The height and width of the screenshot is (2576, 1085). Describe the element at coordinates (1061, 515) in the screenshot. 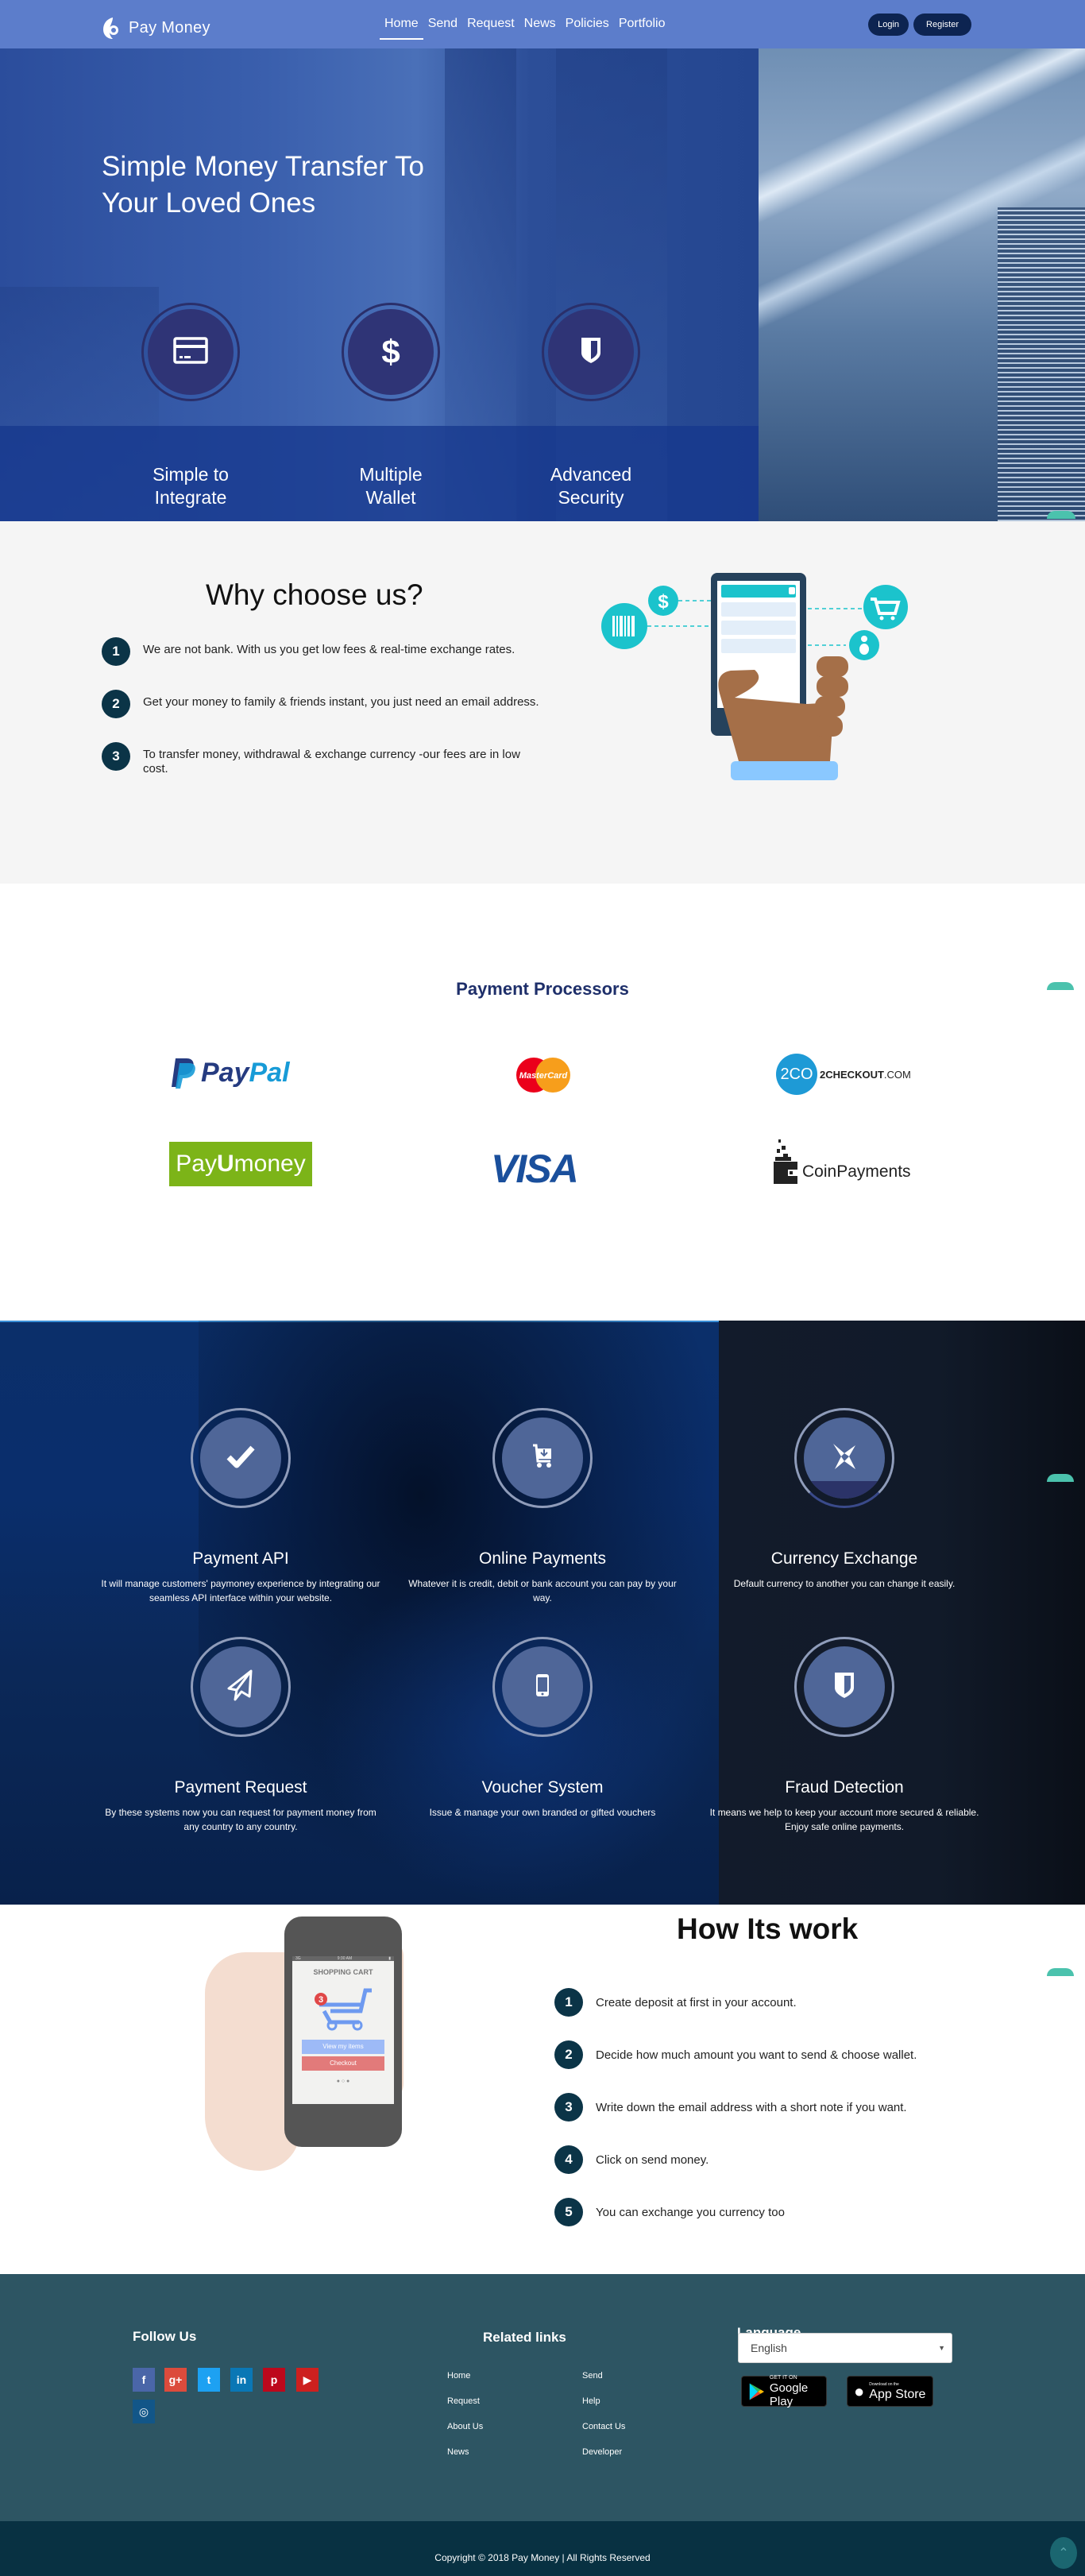

I see `teal-accent-shape` at that location.